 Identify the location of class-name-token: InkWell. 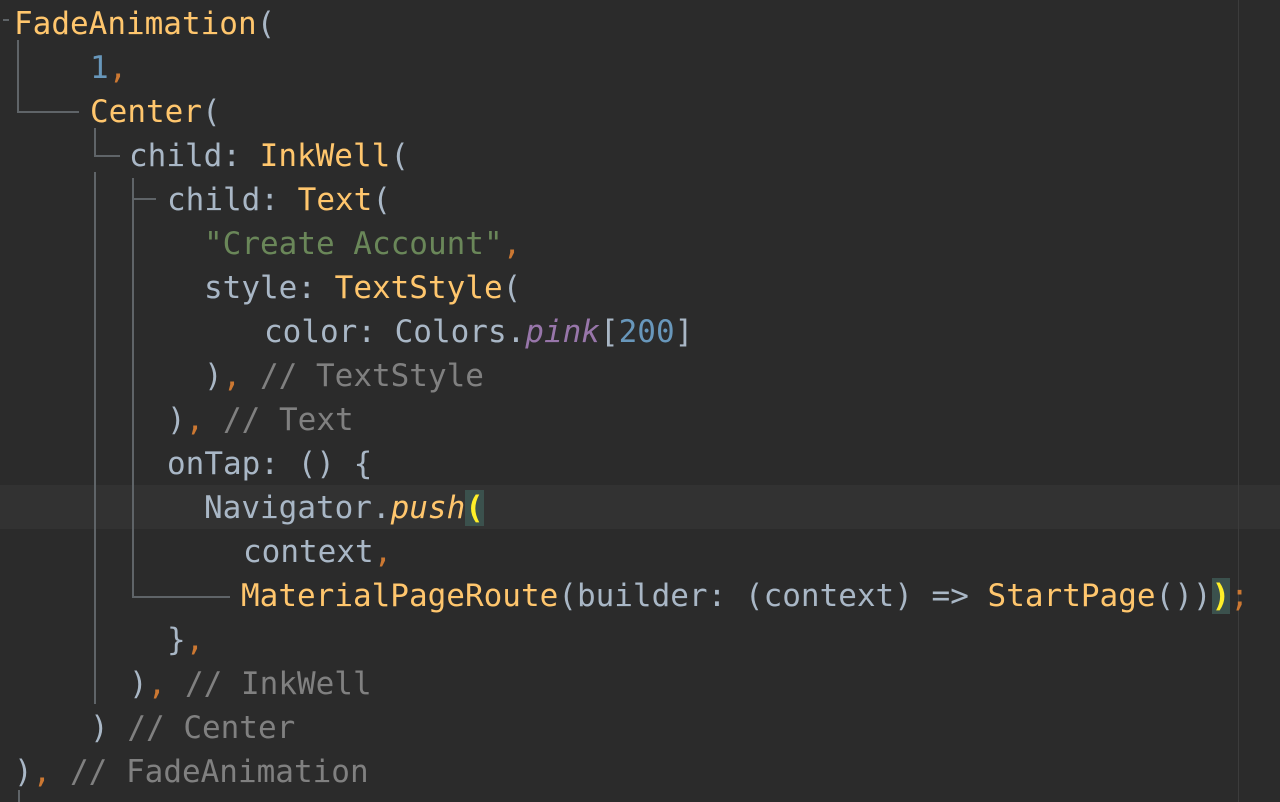
(325, 156).